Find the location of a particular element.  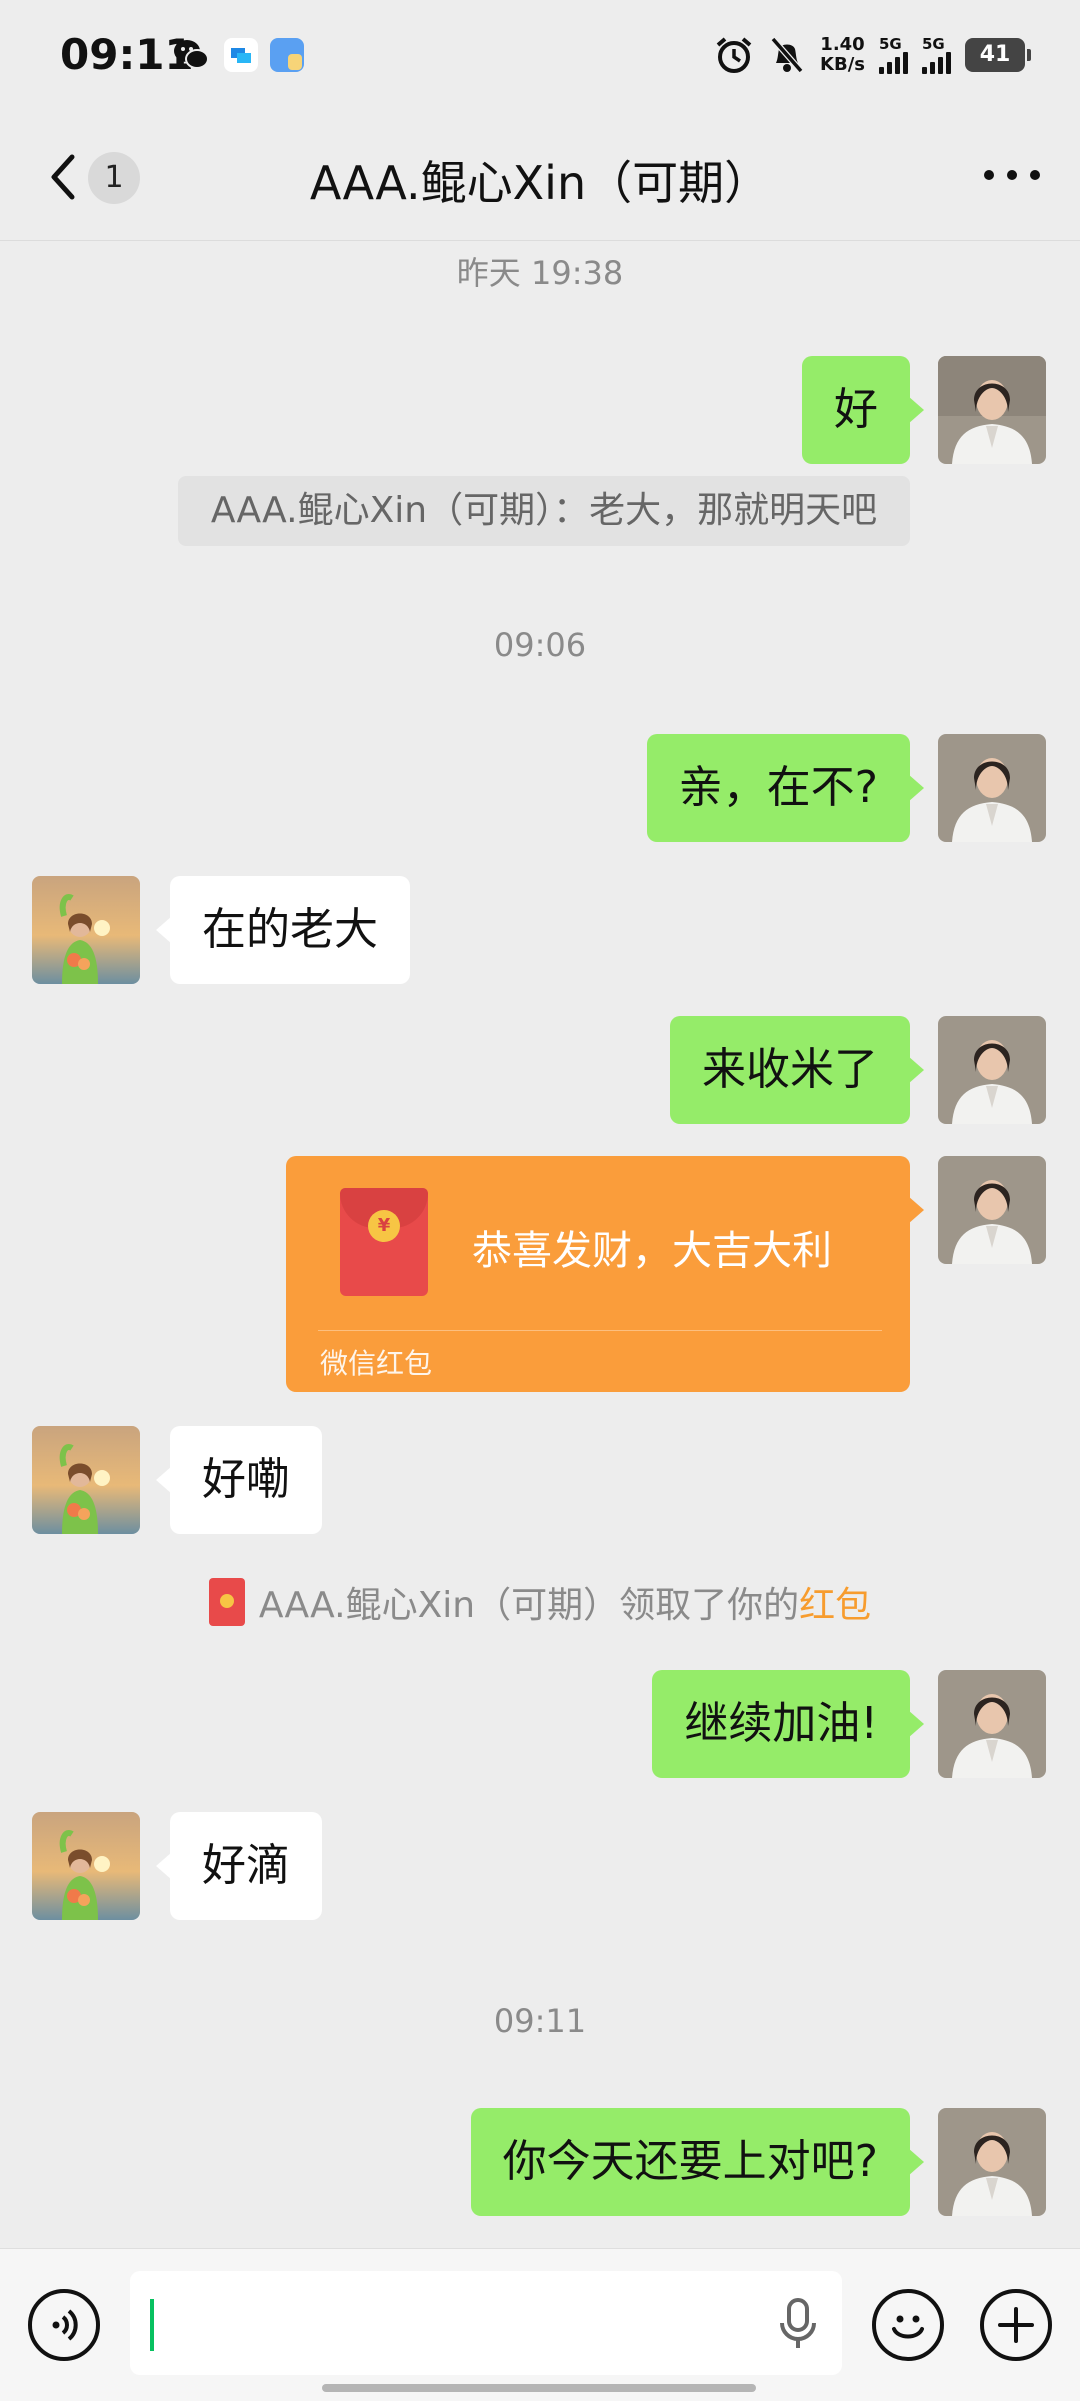

smiley-icon is located at coordinates (908, 2327).